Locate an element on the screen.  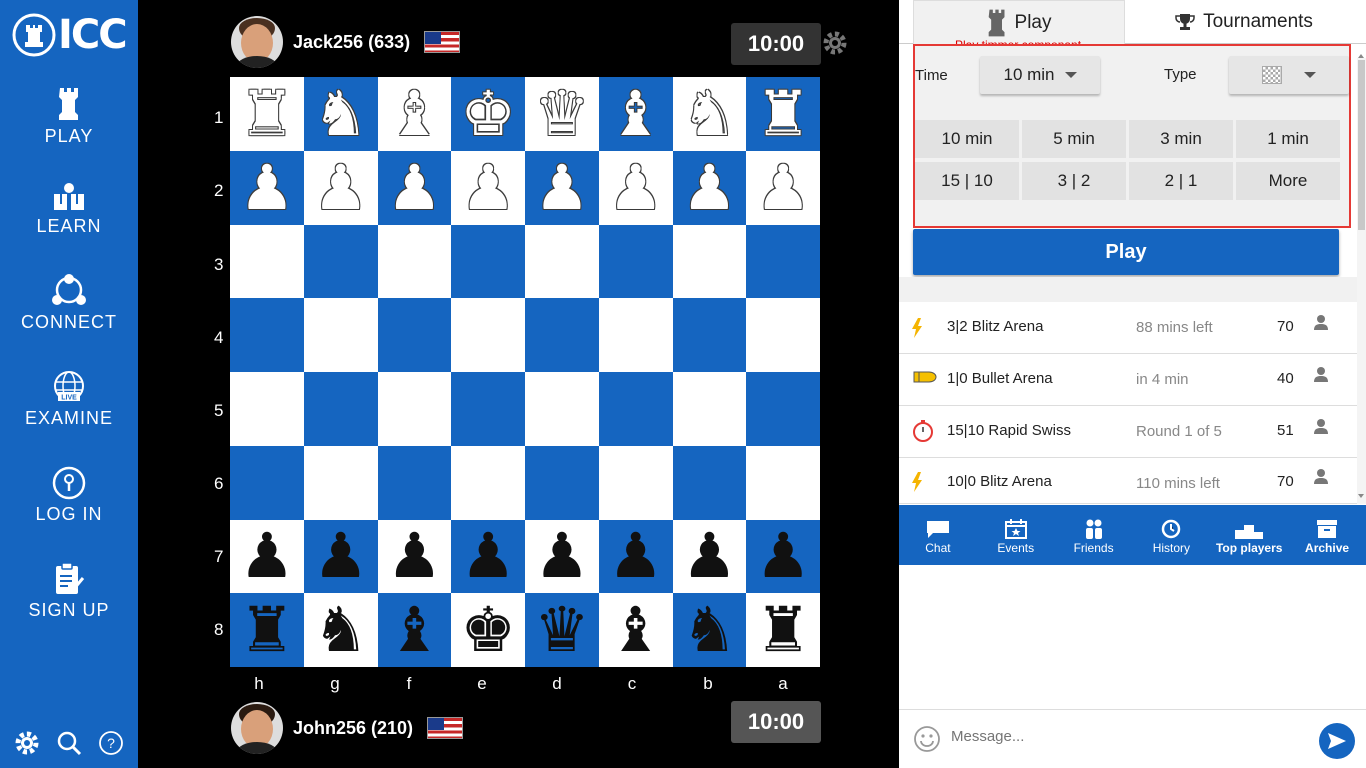
black-queen-icon: ♛ is located at coordinates (562, 630).